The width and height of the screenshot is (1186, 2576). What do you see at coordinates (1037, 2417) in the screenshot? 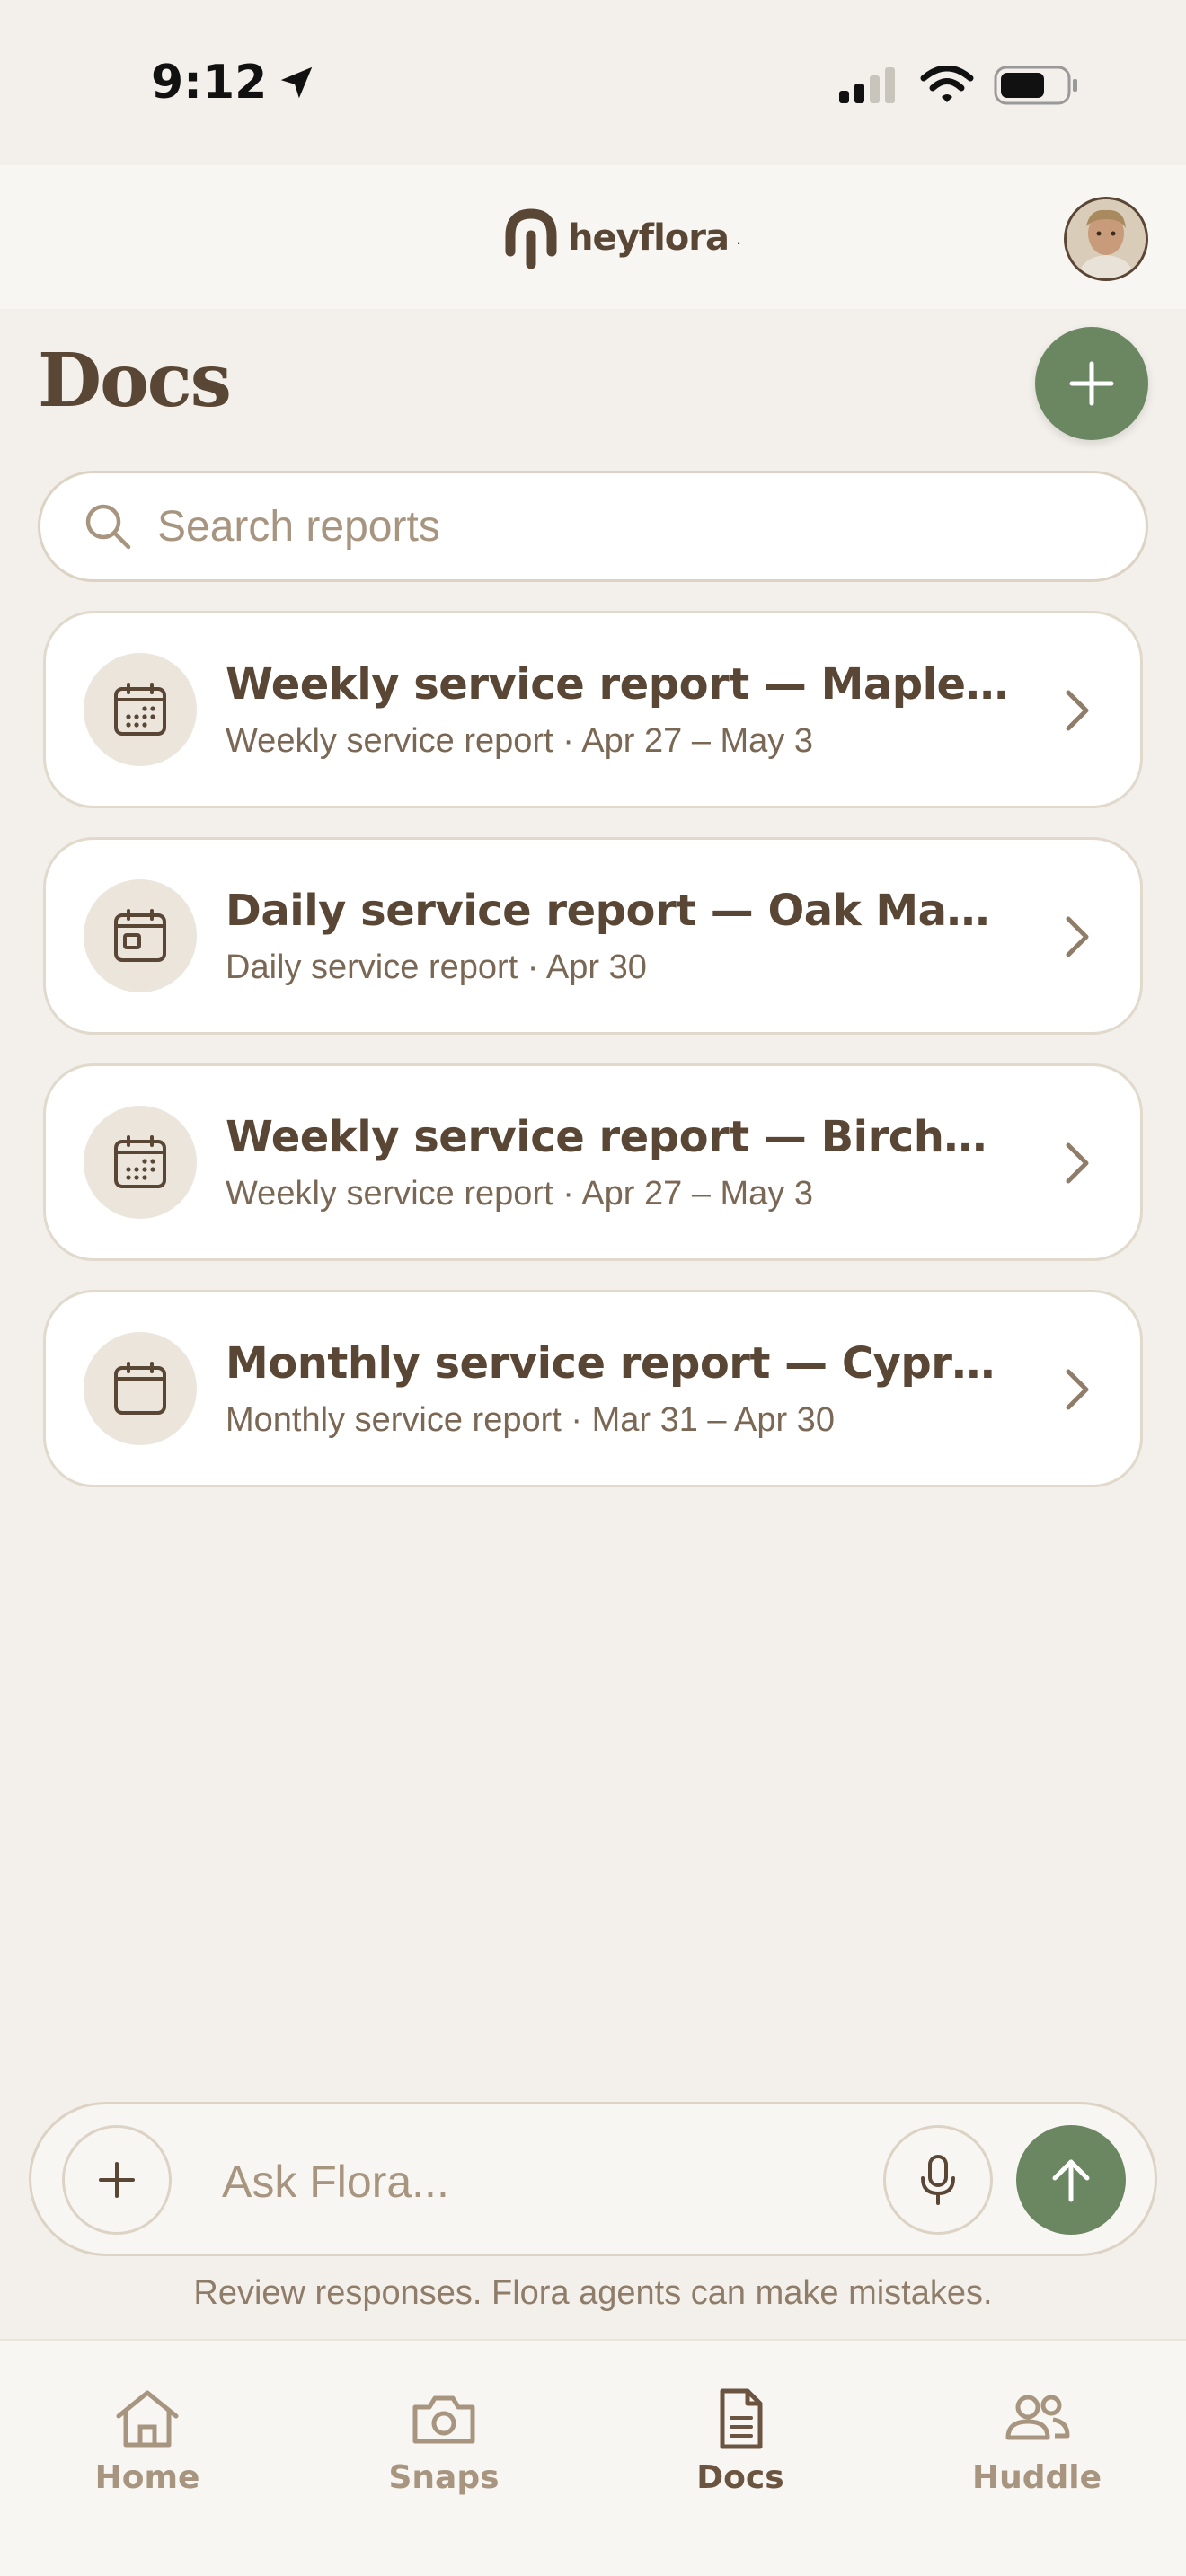
I see `people-icon` at bounding box center [1037, 2417].